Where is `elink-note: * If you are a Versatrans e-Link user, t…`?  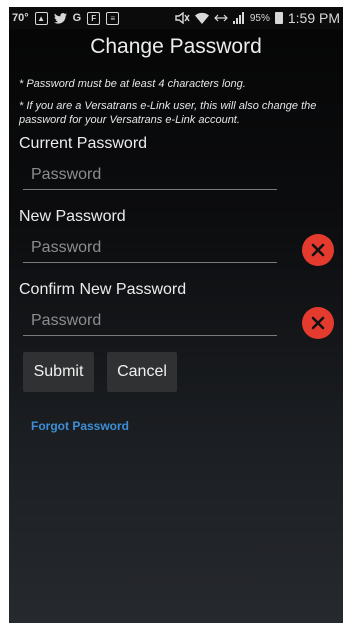
elink-note: * If you are a Versatrans e-Link user, t… is located at coordinates (168, 113).